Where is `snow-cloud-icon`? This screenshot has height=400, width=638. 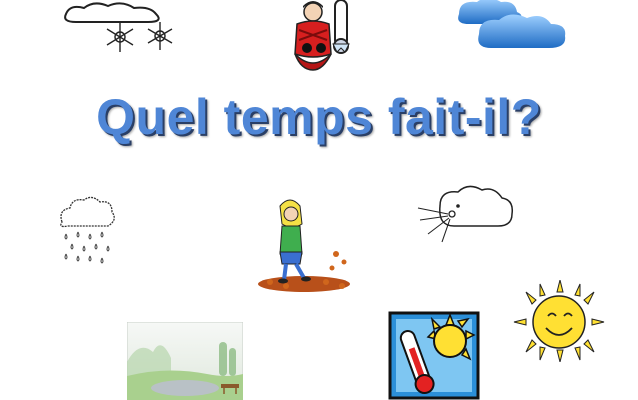
snow-cloud-icon is located at coordinates (118, 27).